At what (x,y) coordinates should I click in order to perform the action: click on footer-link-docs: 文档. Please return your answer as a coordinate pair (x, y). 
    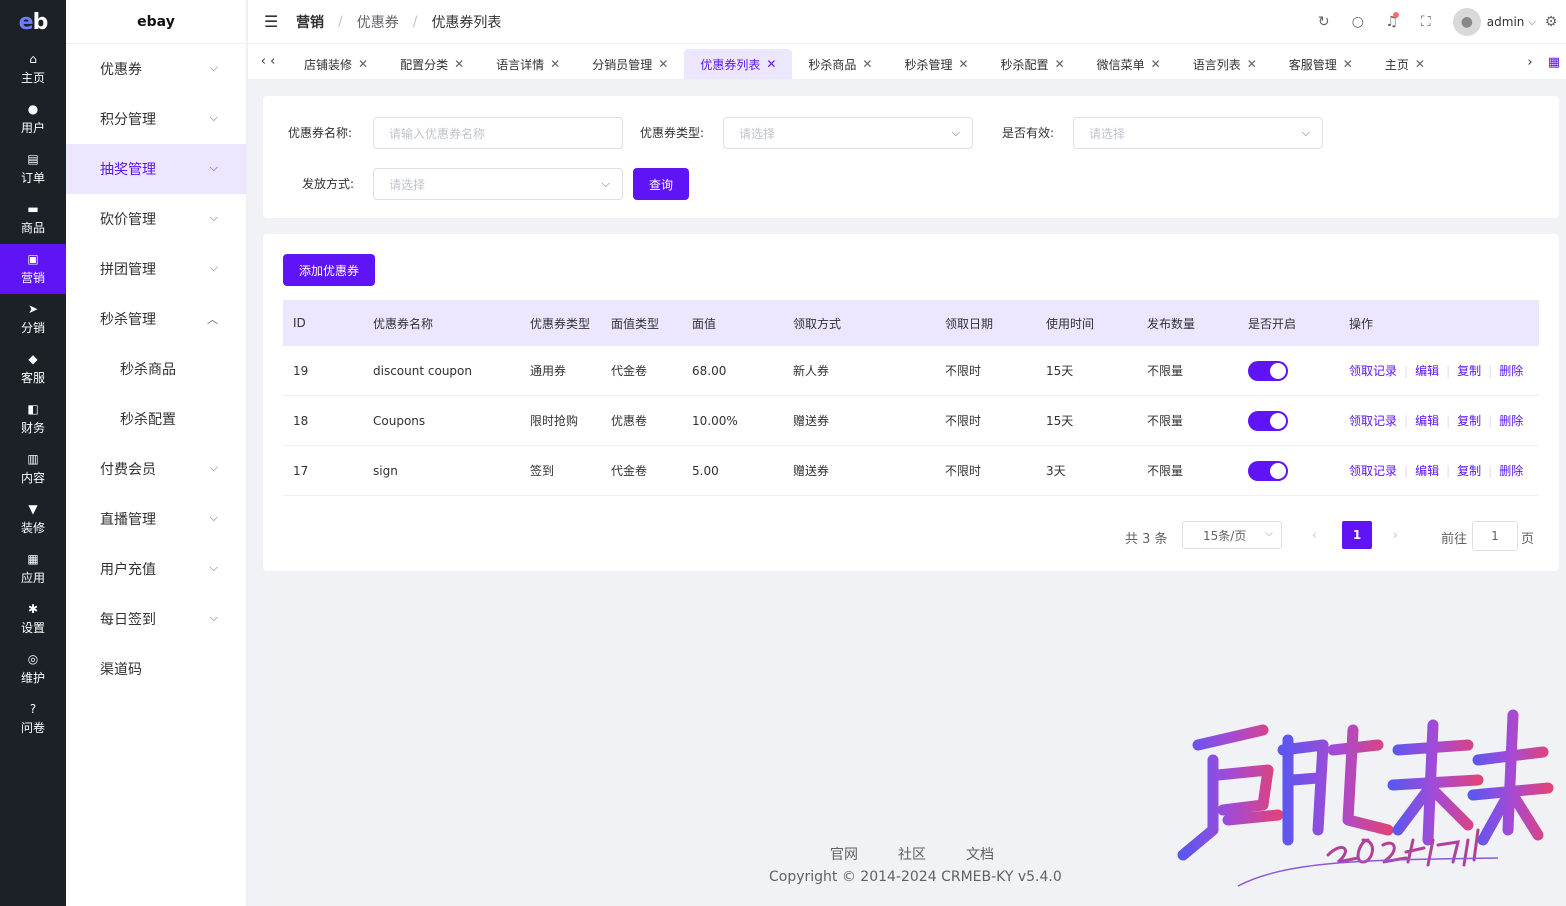
    Looking at the image, I should click on (980, 854).